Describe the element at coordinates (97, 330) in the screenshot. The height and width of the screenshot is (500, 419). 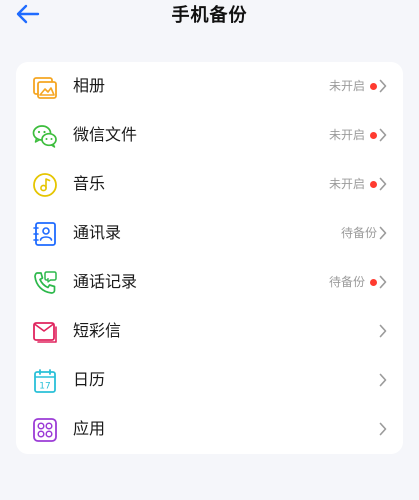
I see `list-item-label: 短彩信` at that location.